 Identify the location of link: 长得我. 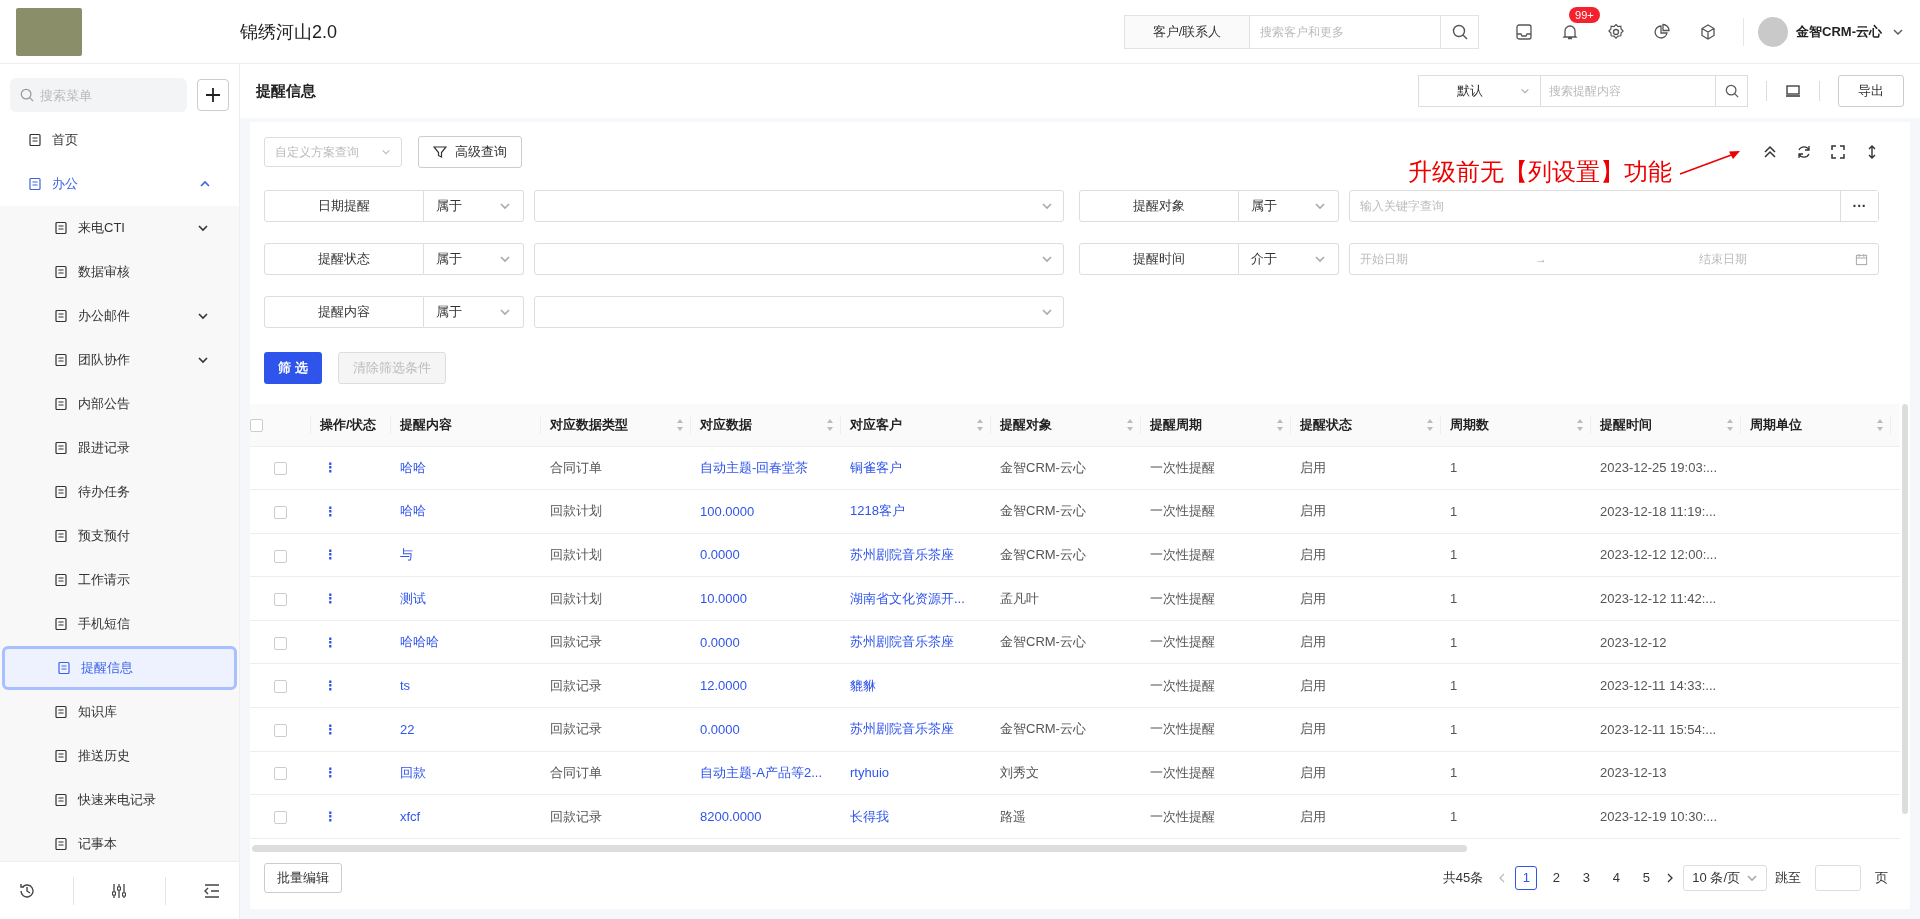
(869, 816).